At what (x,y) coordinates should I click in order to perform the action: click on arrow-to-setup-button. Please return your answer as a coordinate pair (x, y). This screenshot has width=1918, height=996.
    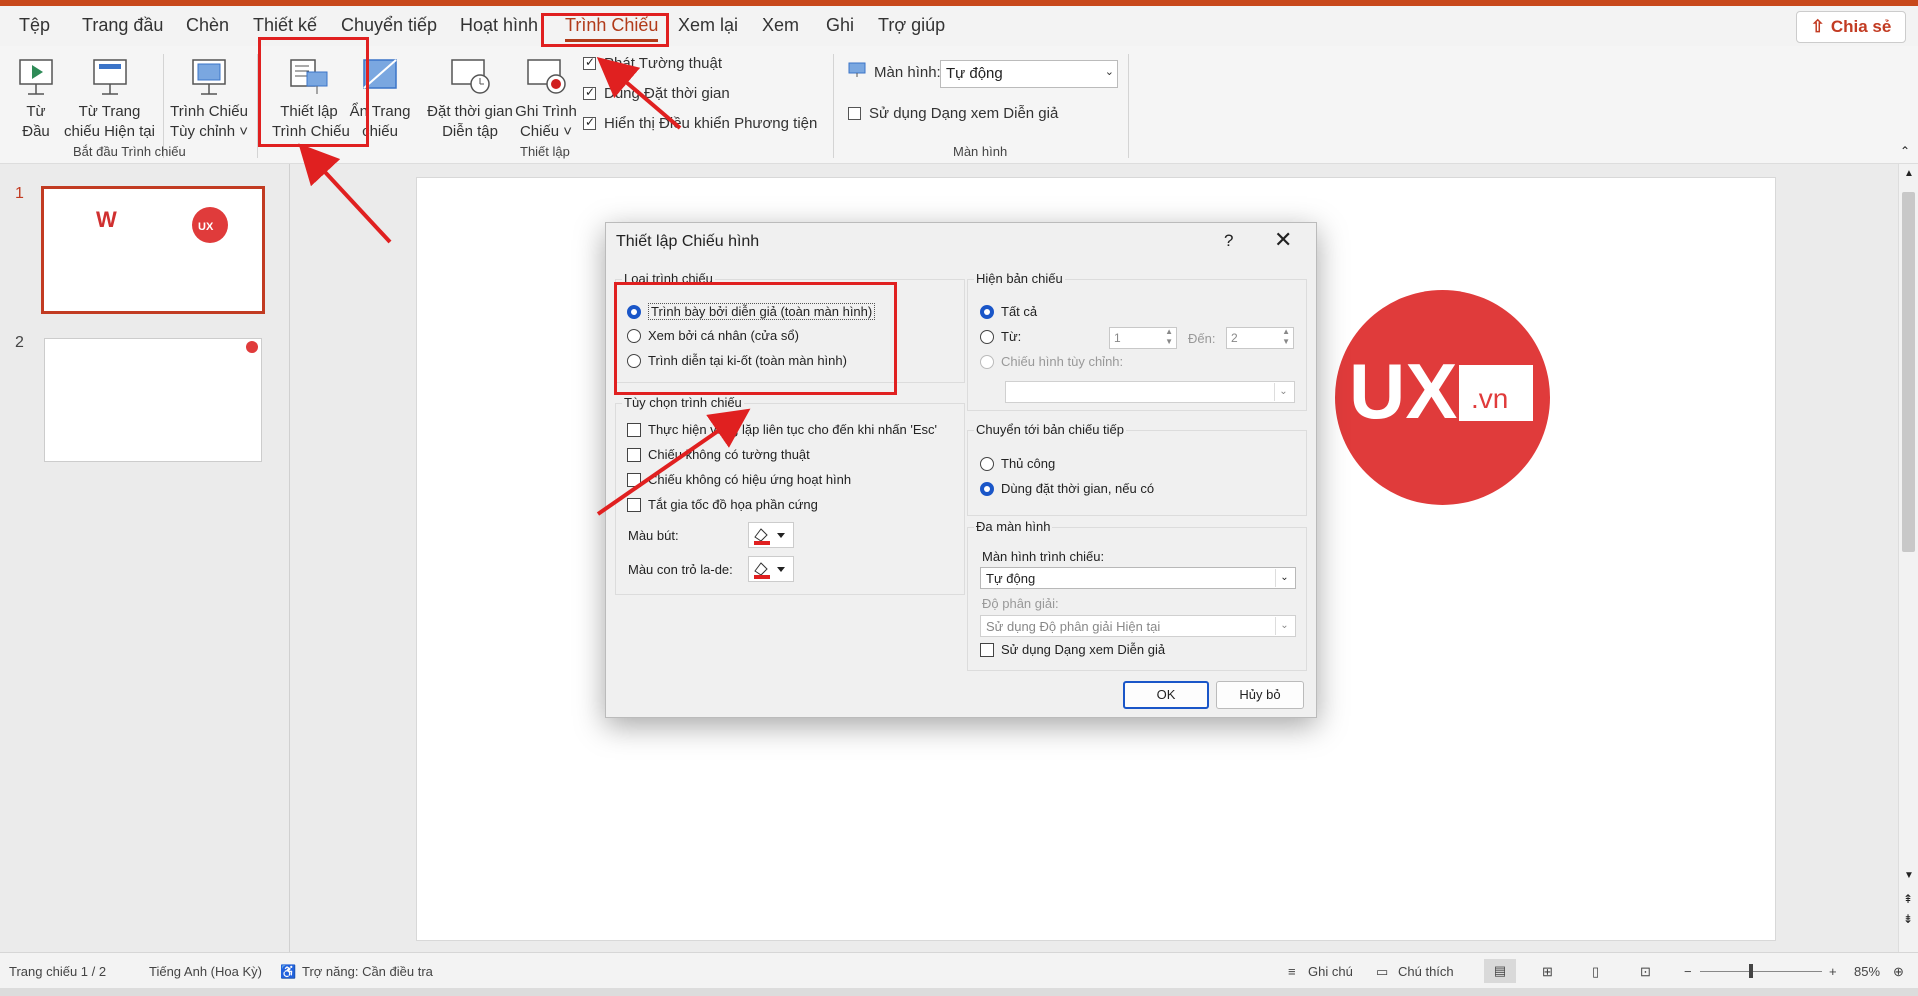
    Looking at the image, I should click on (345, 193).